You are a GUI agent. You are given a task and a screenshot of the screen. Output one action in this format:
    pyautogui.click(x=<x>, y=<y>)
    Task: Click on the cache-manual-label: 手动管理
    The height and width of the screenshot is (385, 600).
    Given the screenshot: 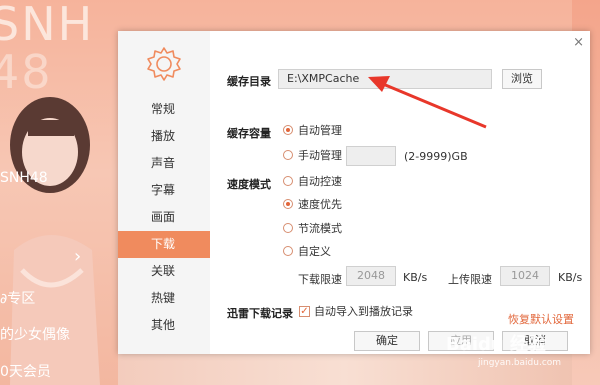 What is the action you would take?
    pyautogui.click(x=320, y=155)
    